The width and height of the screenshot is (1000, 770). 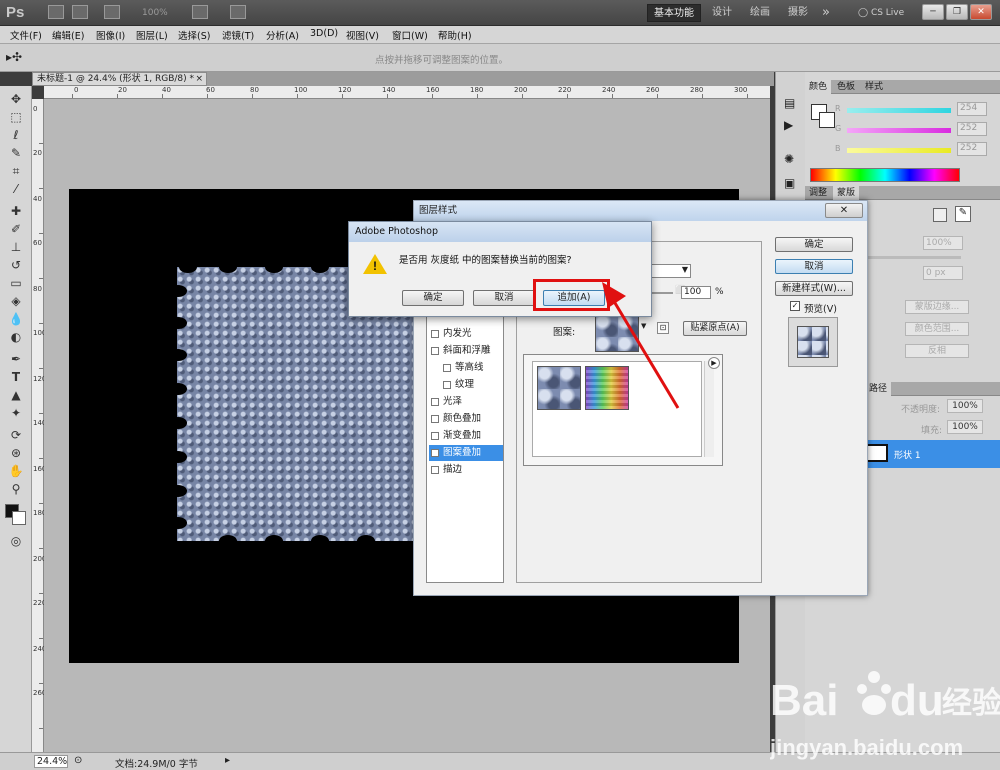 What do you see at coordinates (827, 120) in the screenshot?
I see `panel-background-swatch` at bounding box center [827, 120].